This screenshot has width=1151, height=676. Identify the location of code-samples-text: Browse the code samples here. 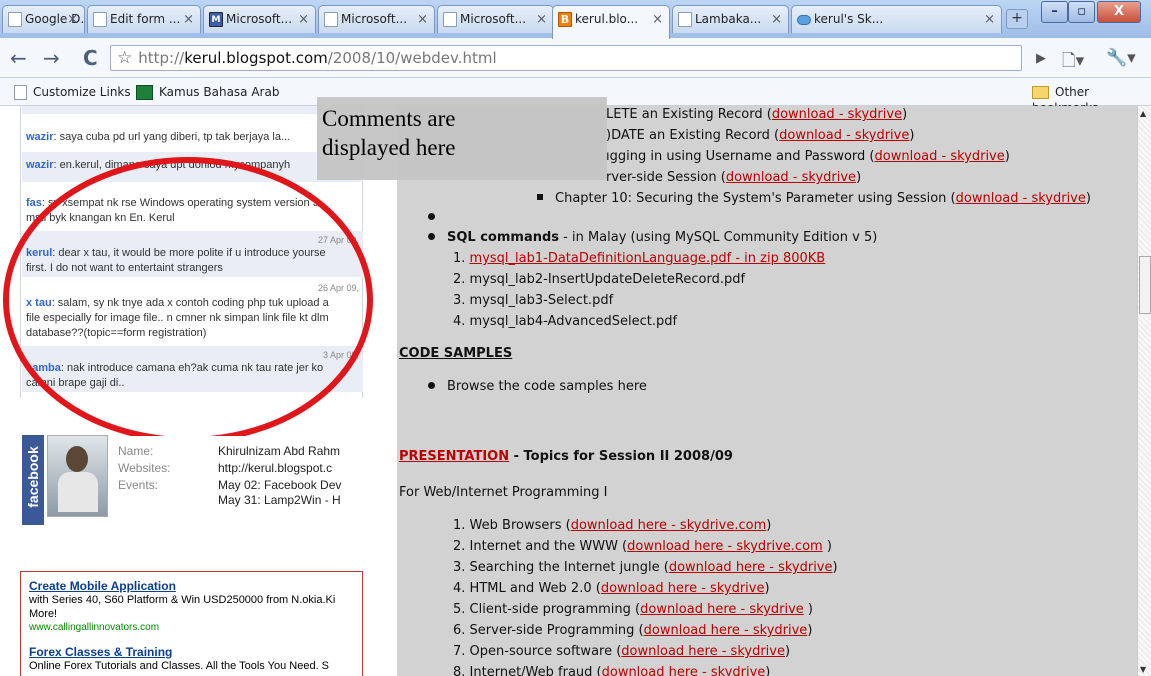
(547, 386).